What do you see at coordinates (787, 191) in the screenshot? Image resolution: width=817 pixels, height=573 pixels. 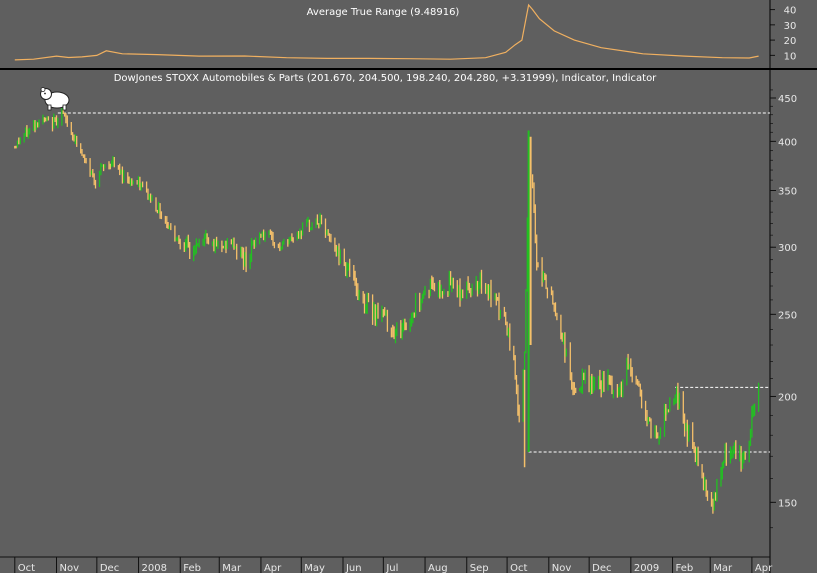 I see `price-tick-label: 350` at bounding box center [787, 191].